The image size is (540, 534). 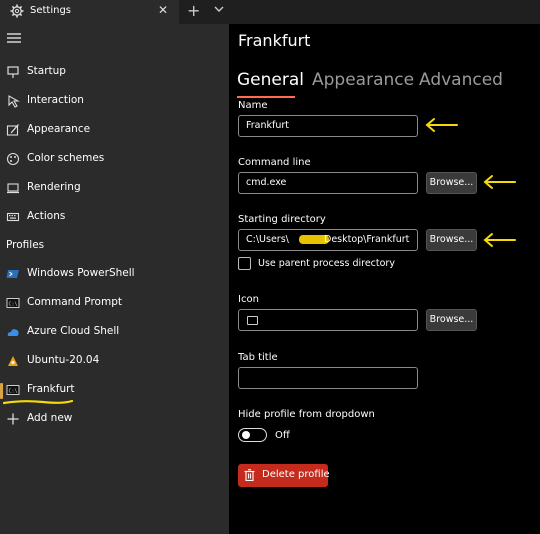 I want to click on trash-icon, so click(x=249, y=475).